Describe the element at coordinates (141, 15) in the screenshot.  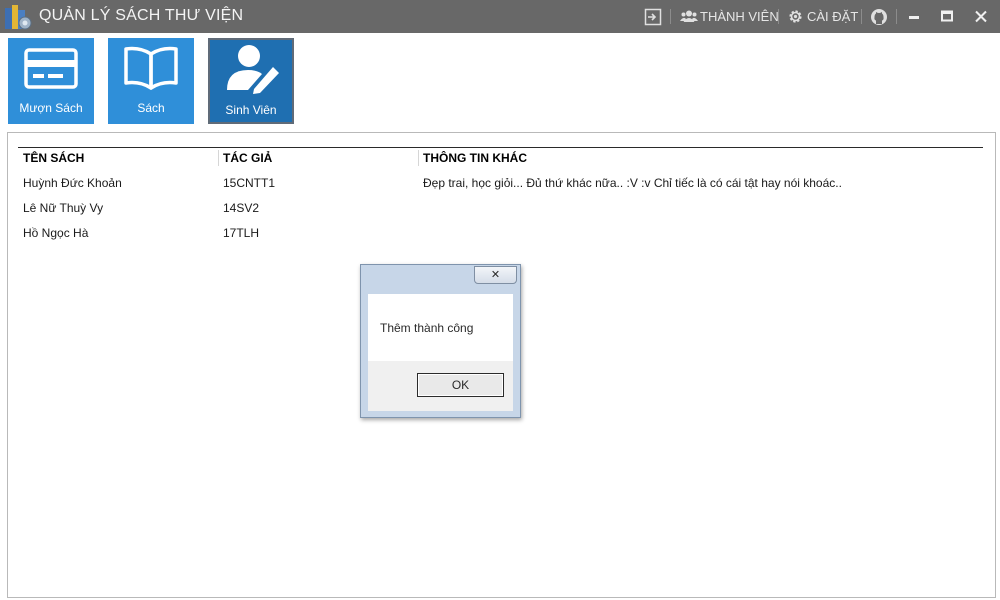
I see `window-title: QUẢN LÝ SÁCH THƯ VIỆN` at that location.